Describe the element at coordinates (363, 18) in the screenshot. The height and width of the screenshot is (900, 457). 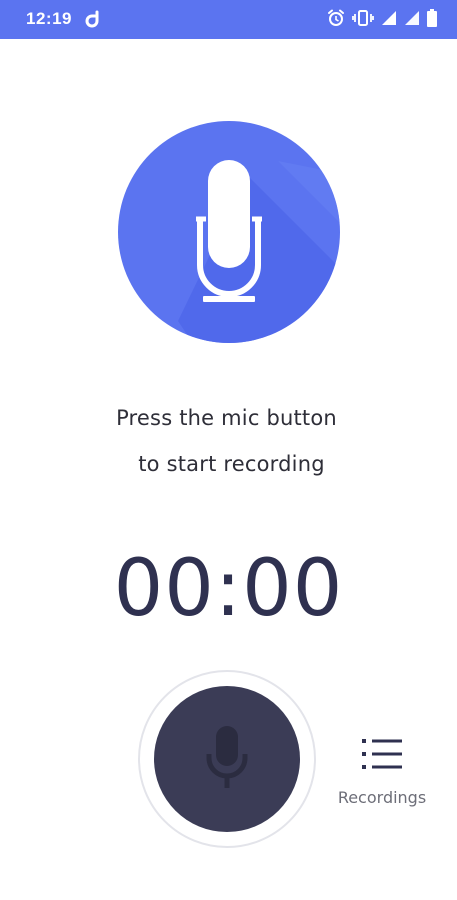
I see `vibrate-icon` at that location.